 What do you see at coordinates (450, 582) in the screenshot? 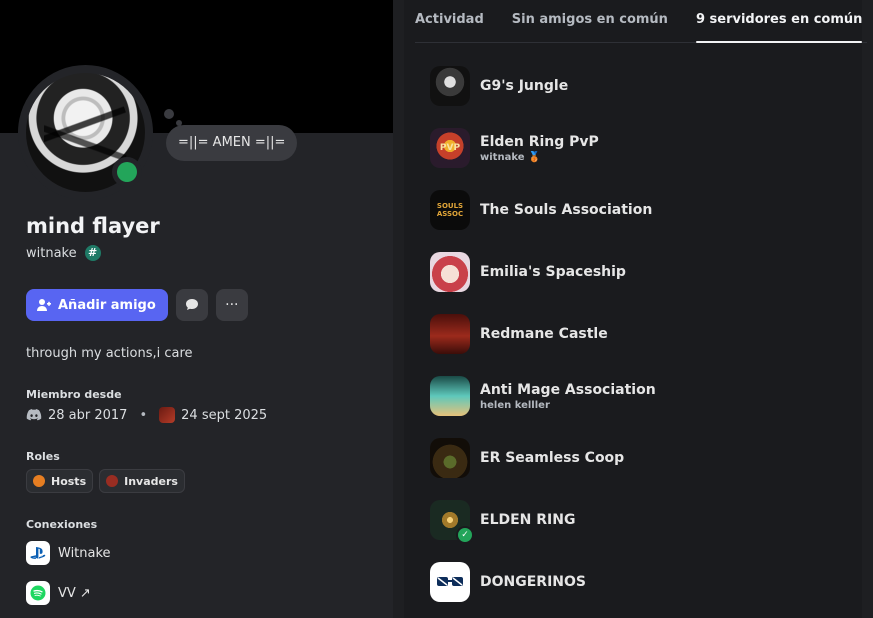
I see `dongerinos-icon` at bounding box center [450, 582].